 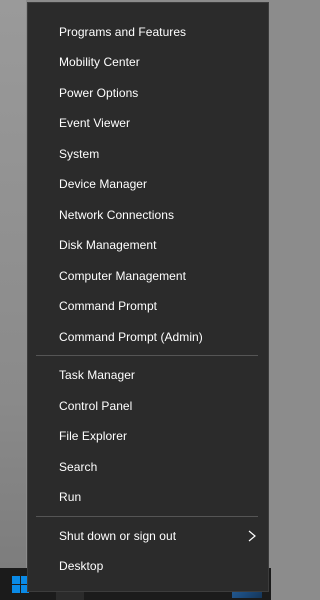 I want to click on menu-item-label: Command Prompt (Admin), so click(x=131, y=337).